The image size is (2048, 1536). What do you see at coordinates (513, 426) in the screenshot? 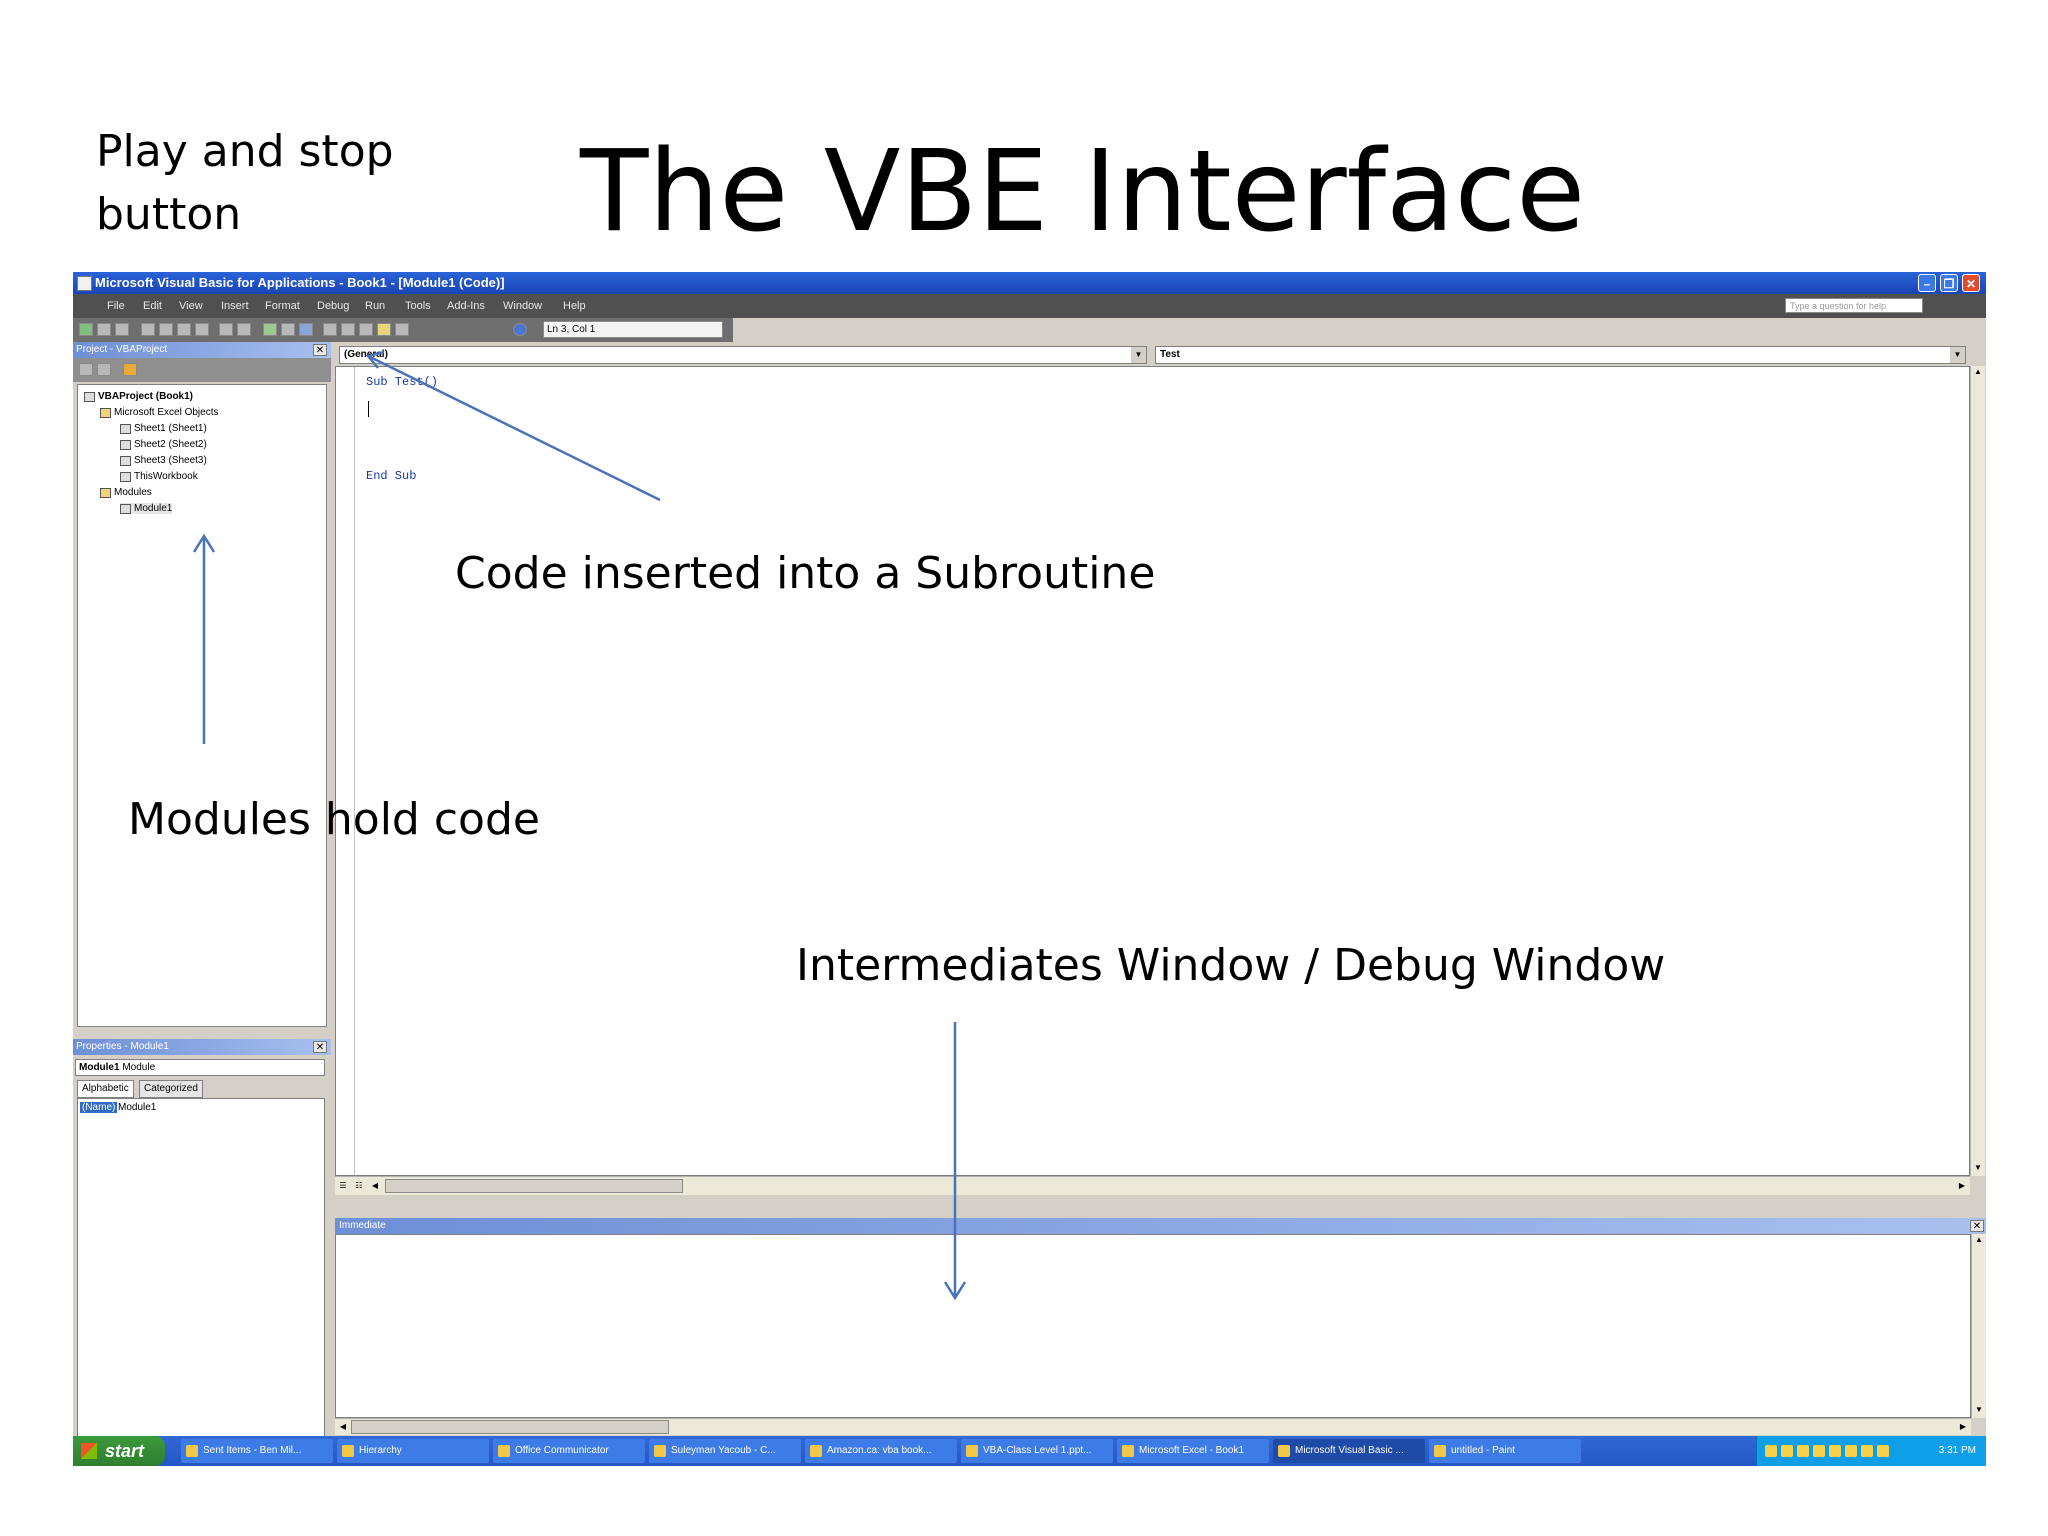
I see `arrow-to-code` at bounding box center [513, 426].